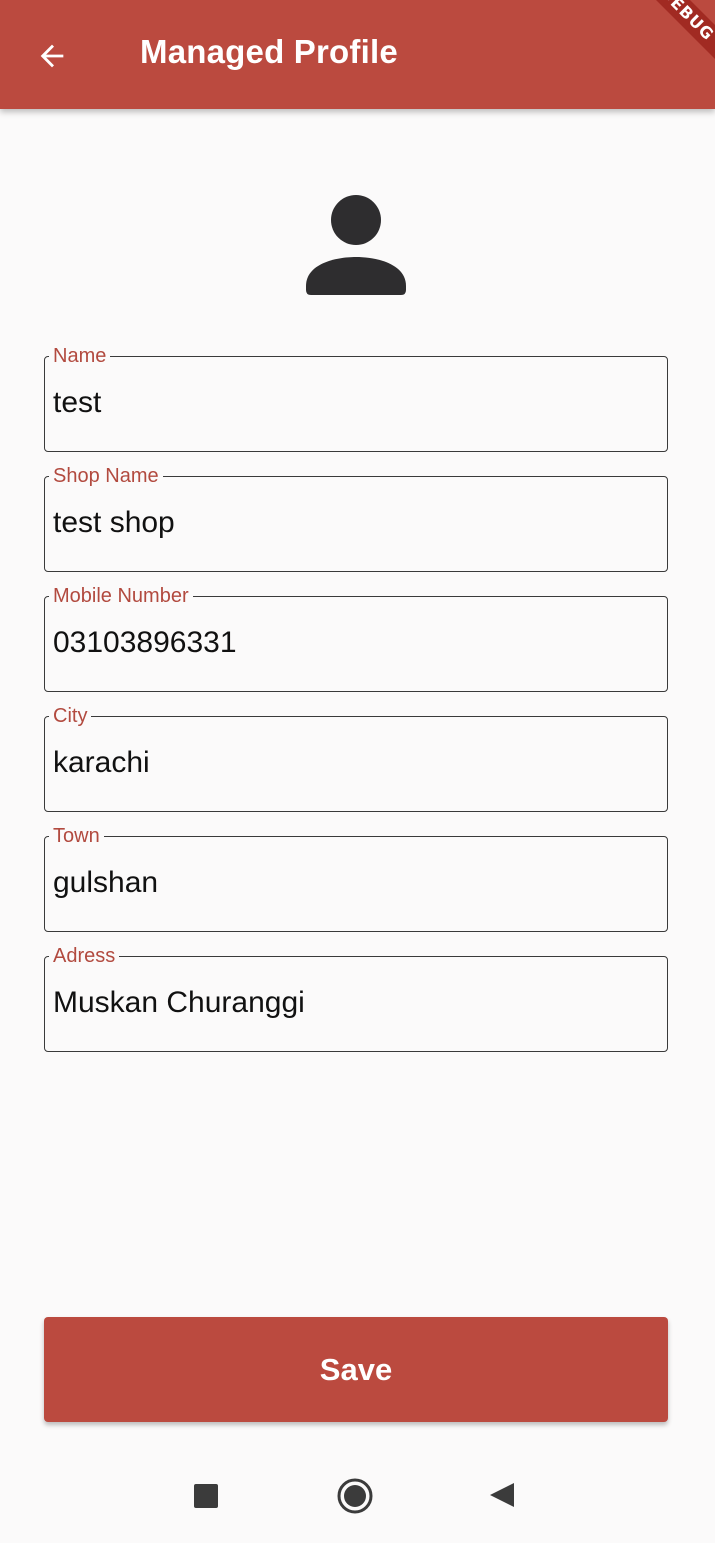  Describe the element at coordinates (206, 1496) in the screenshot. I see `square-recents-icon` at that location.